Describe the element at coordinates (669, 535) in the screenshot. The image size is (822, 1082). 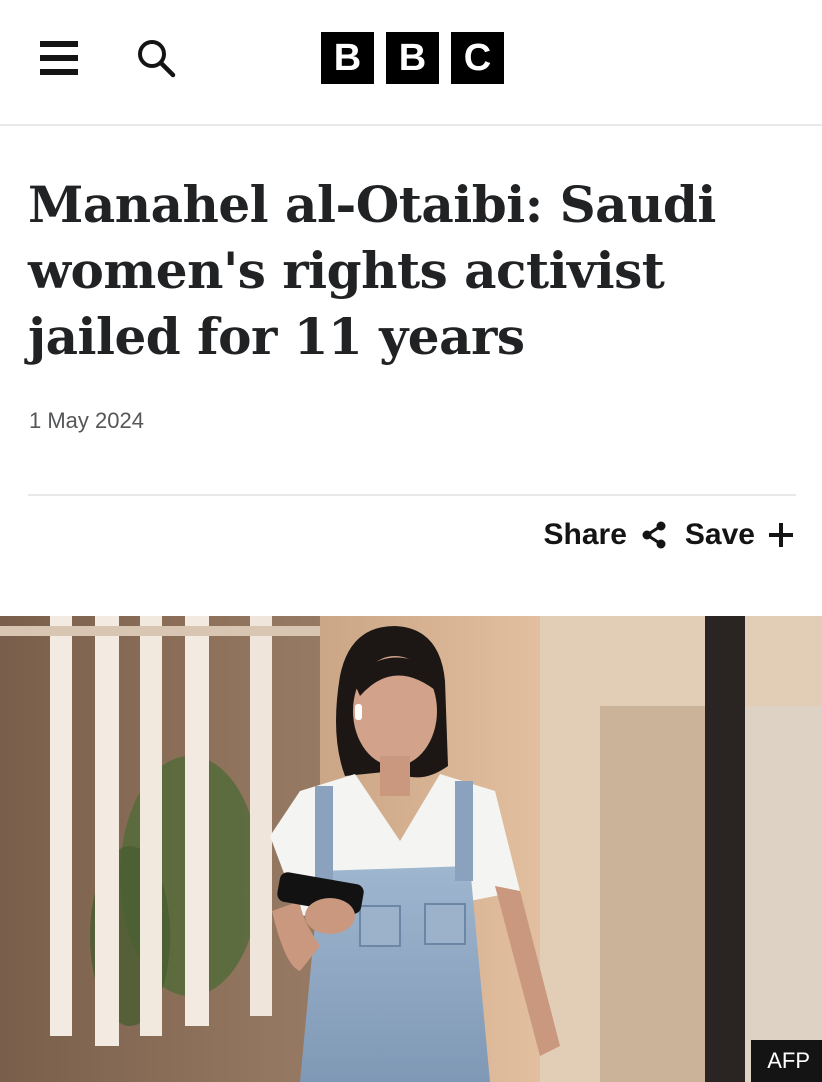
I see `article-actions: Share Save` at that location.